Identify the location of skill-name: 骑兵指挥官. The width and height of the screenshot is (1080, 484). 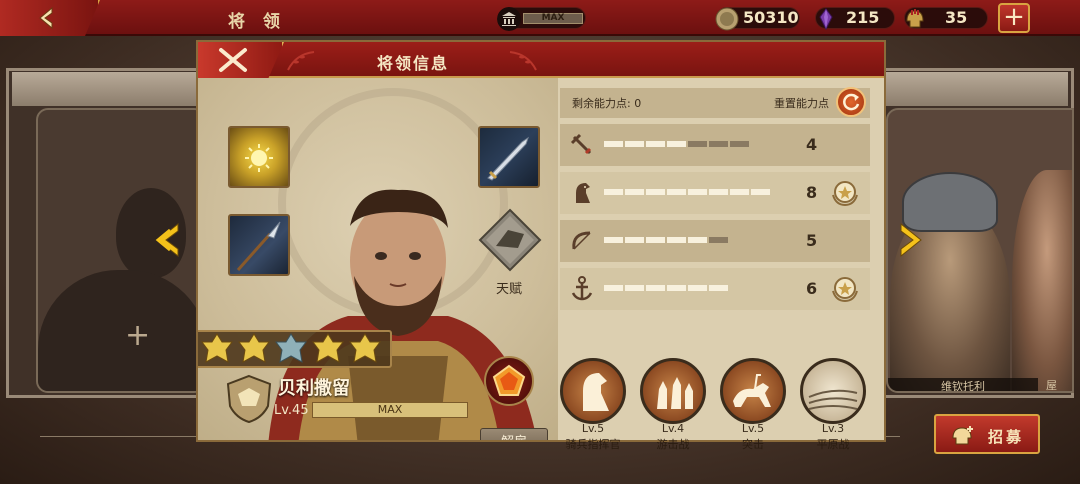
(593, 444).